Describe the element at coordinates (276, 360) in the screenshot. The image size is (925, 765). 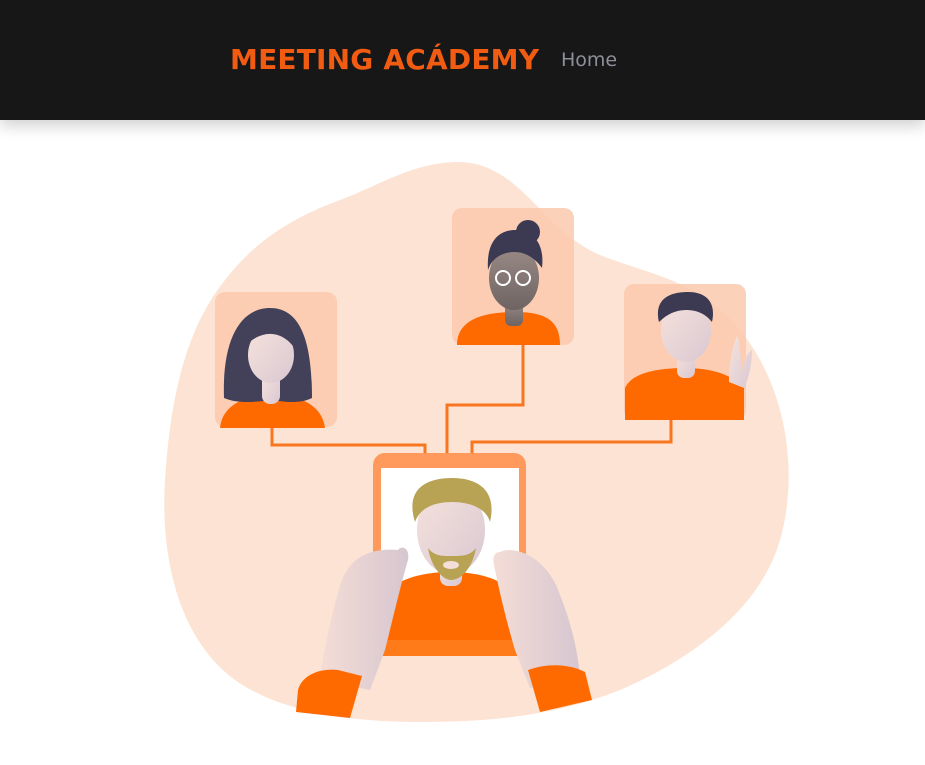
I see `participant-card-woman-long-hair` at that location.